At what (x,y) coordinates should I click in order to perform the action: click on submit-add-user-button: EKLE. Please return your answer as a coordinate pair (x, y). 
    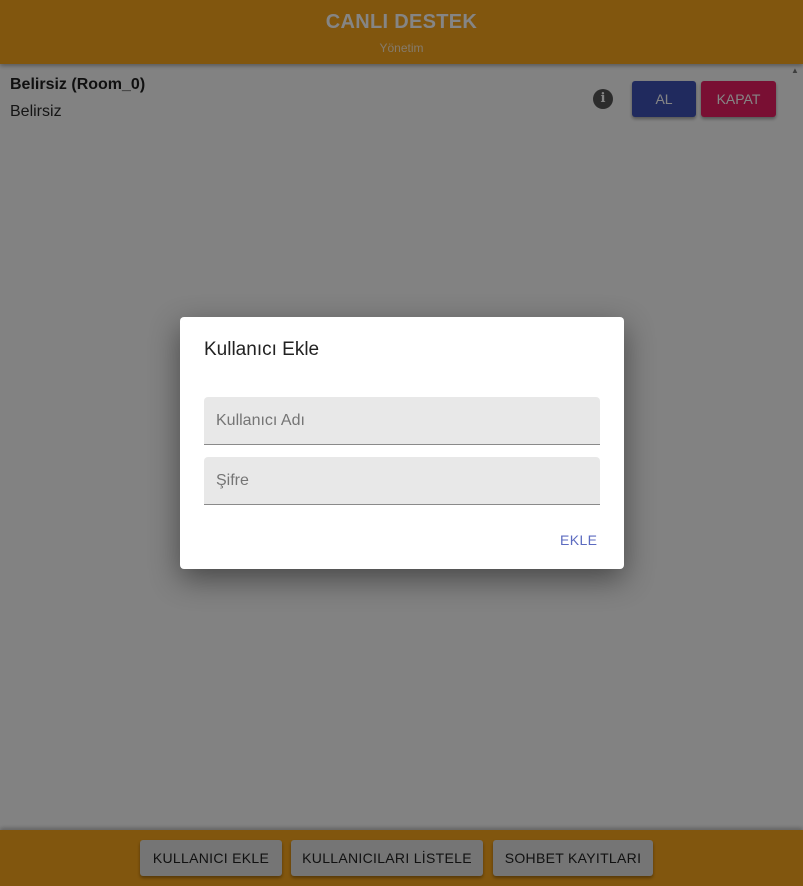
    Looking at the image, I should click on (578, 540).